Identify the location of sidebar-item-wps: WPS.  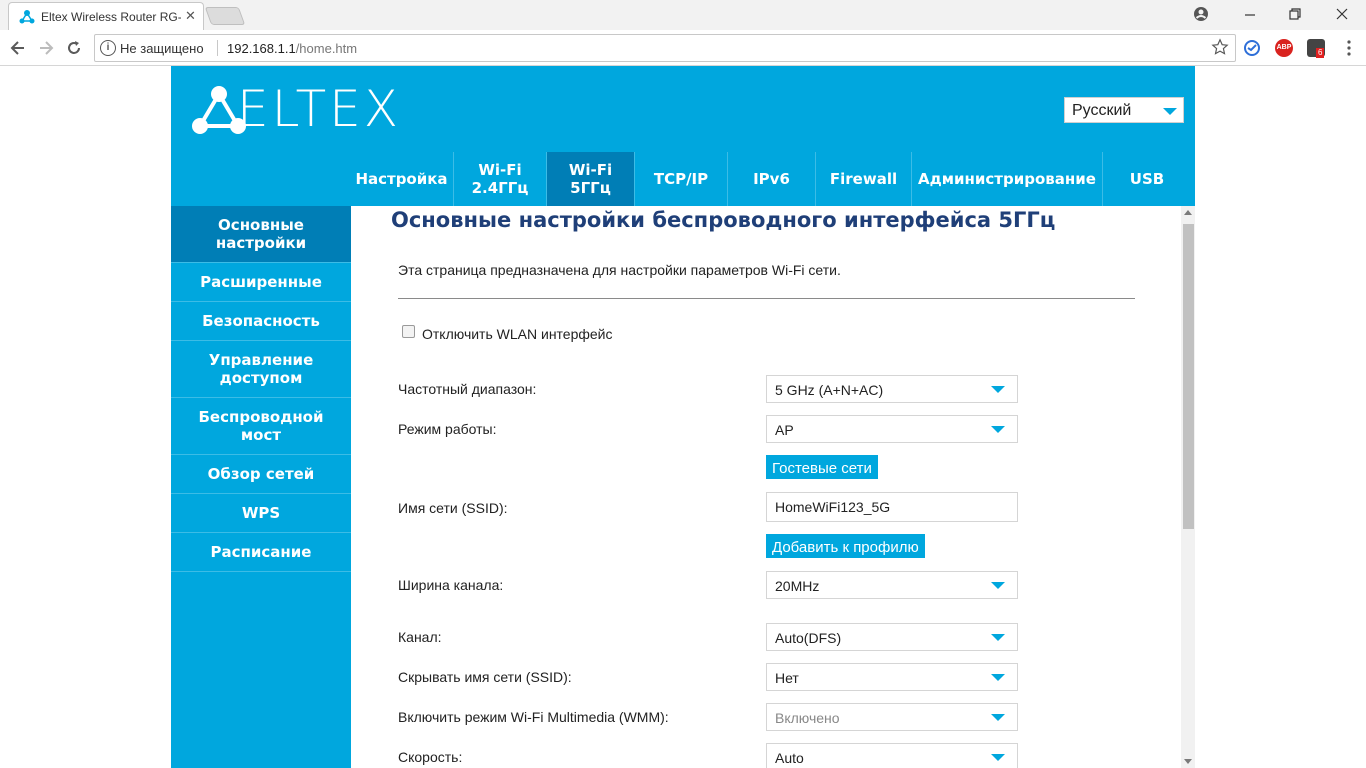
(261, 513).